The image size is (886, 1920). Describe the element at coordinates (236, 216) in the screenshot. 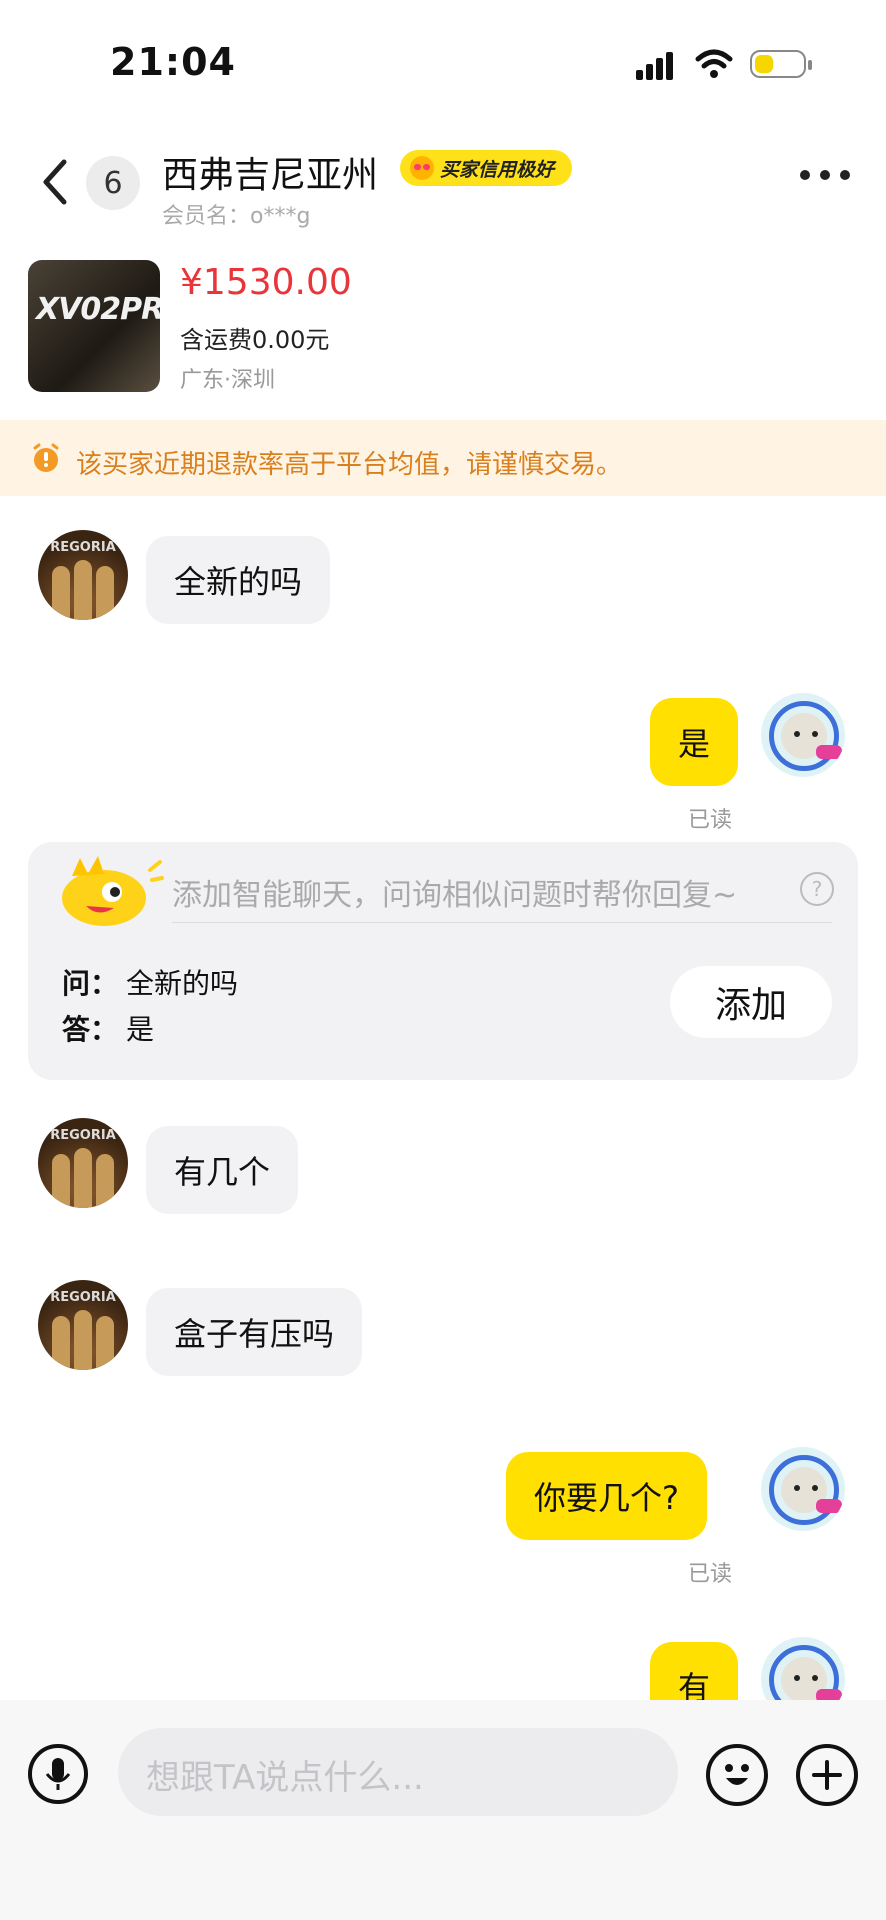

I see `member-name: 会员名：o***g` at that location.